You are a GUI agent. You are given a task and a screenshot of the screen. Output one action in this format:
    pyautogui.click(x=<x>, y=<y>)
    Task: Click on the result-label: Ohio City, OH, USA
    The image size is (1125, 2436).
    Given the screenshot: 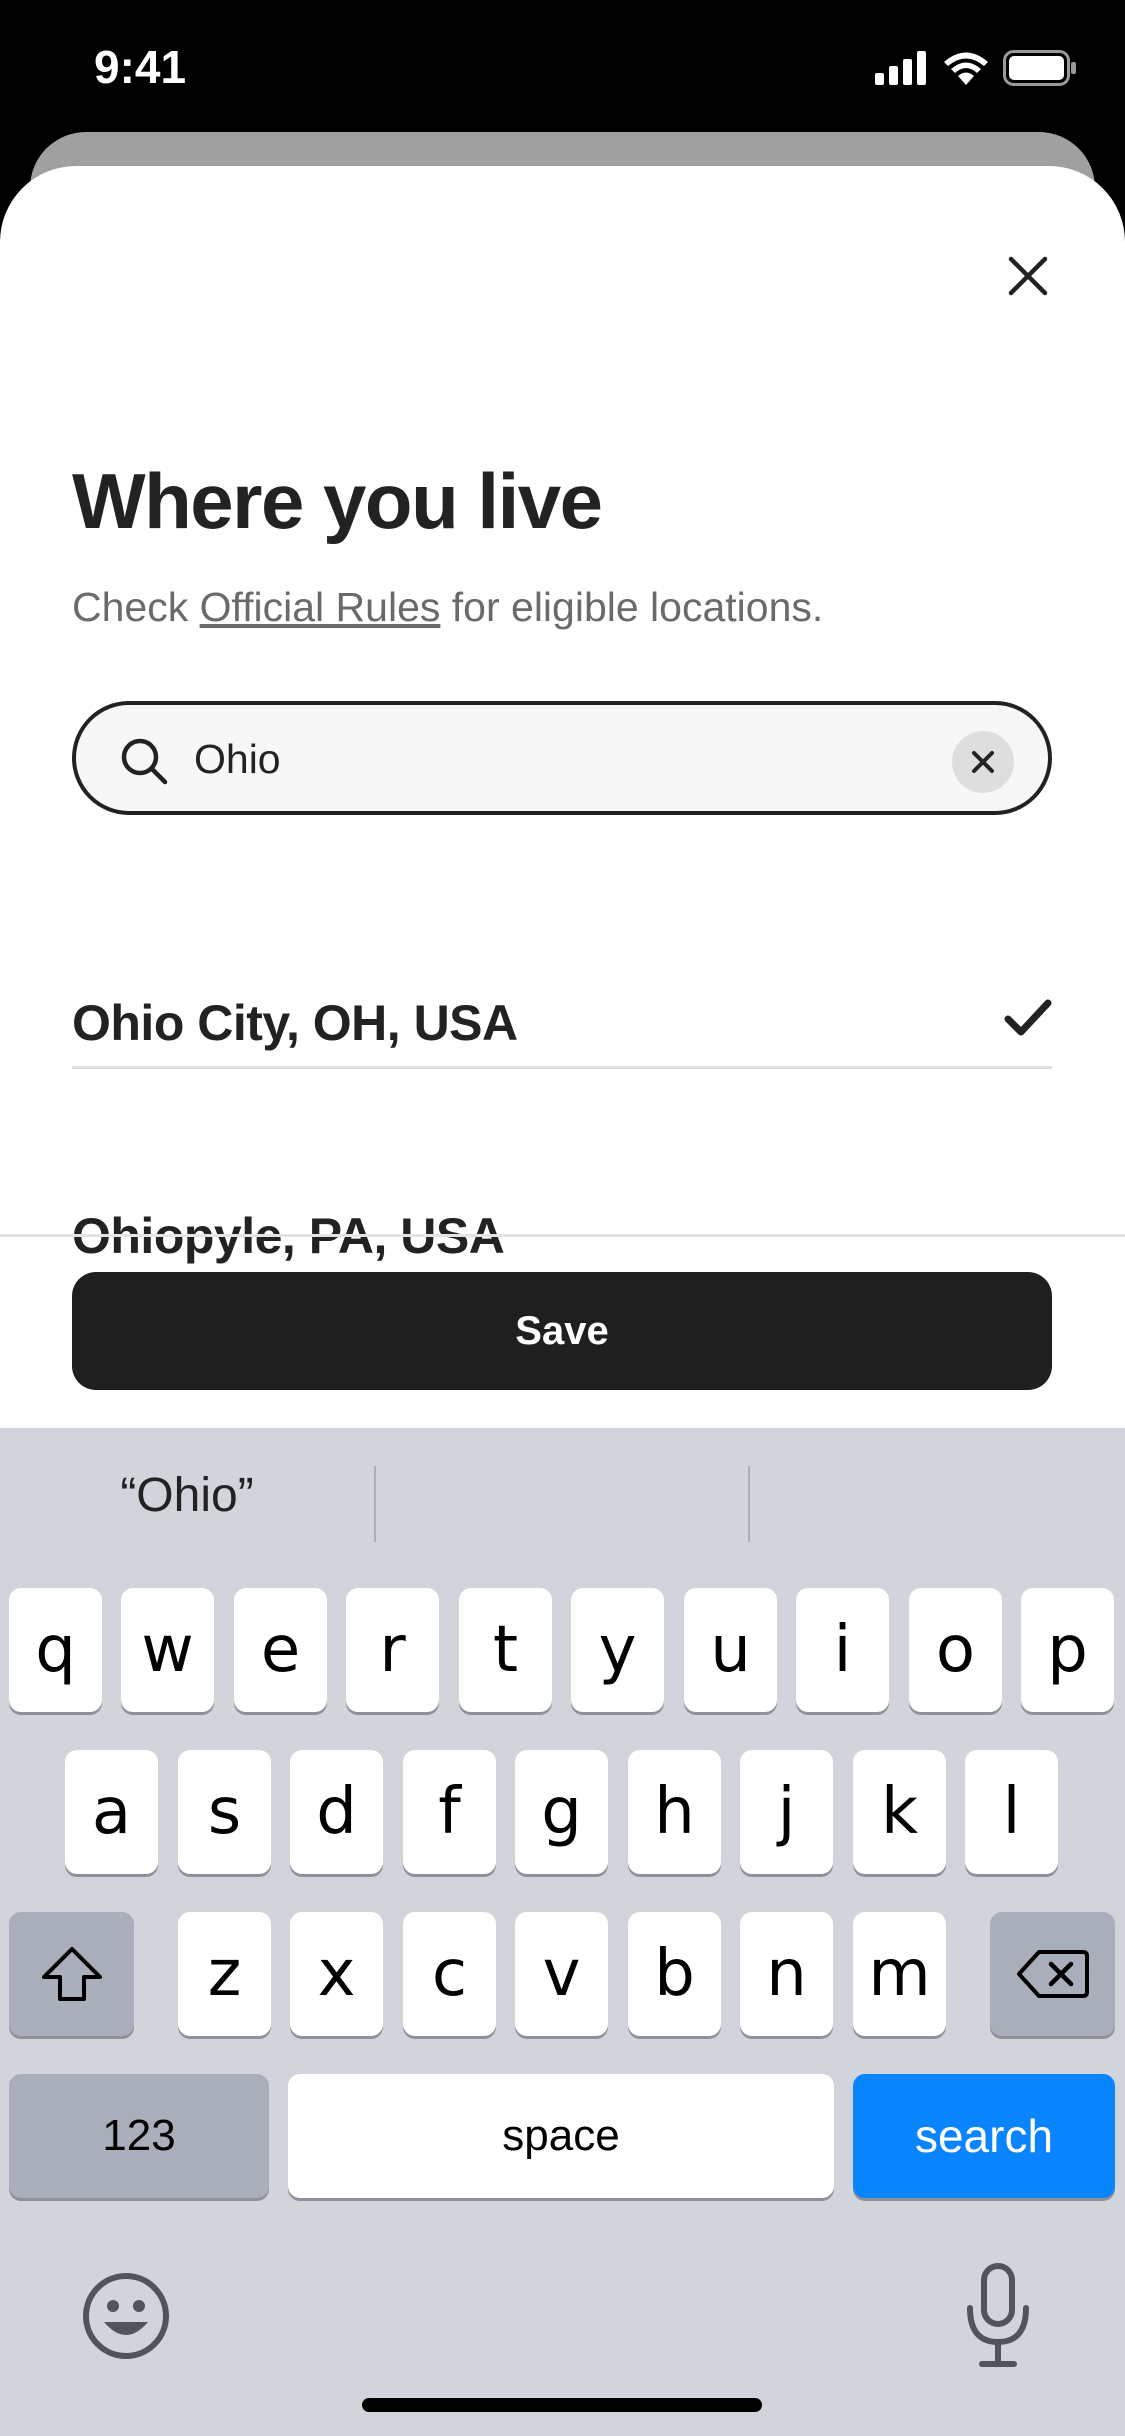 What is the action you would take?
    pyautogui.click(x=295, y=1023)
    